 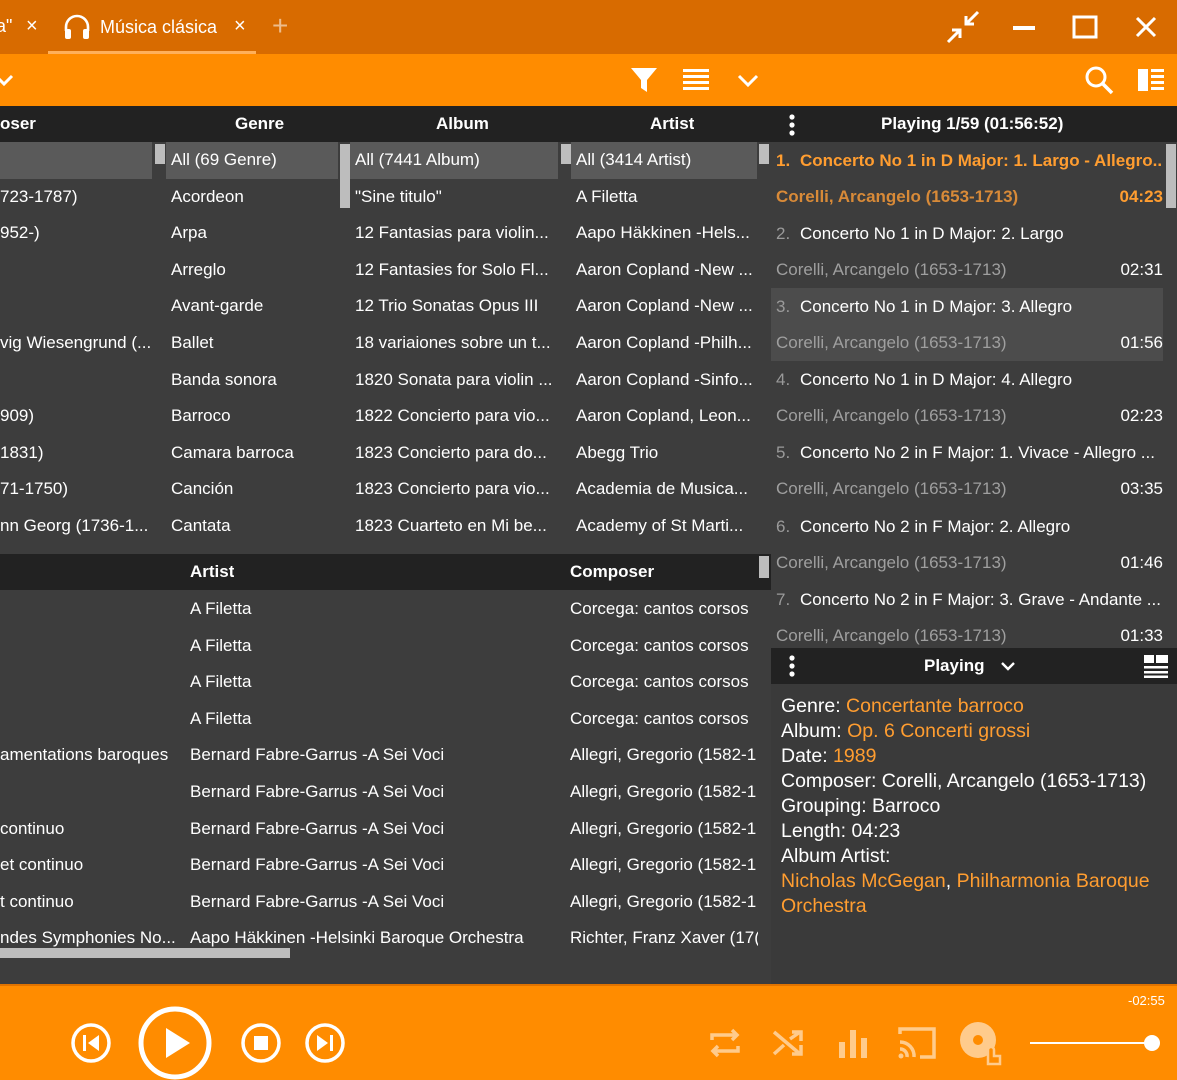 I want to click on previous-track-icon, so click(x=91, y=1043).